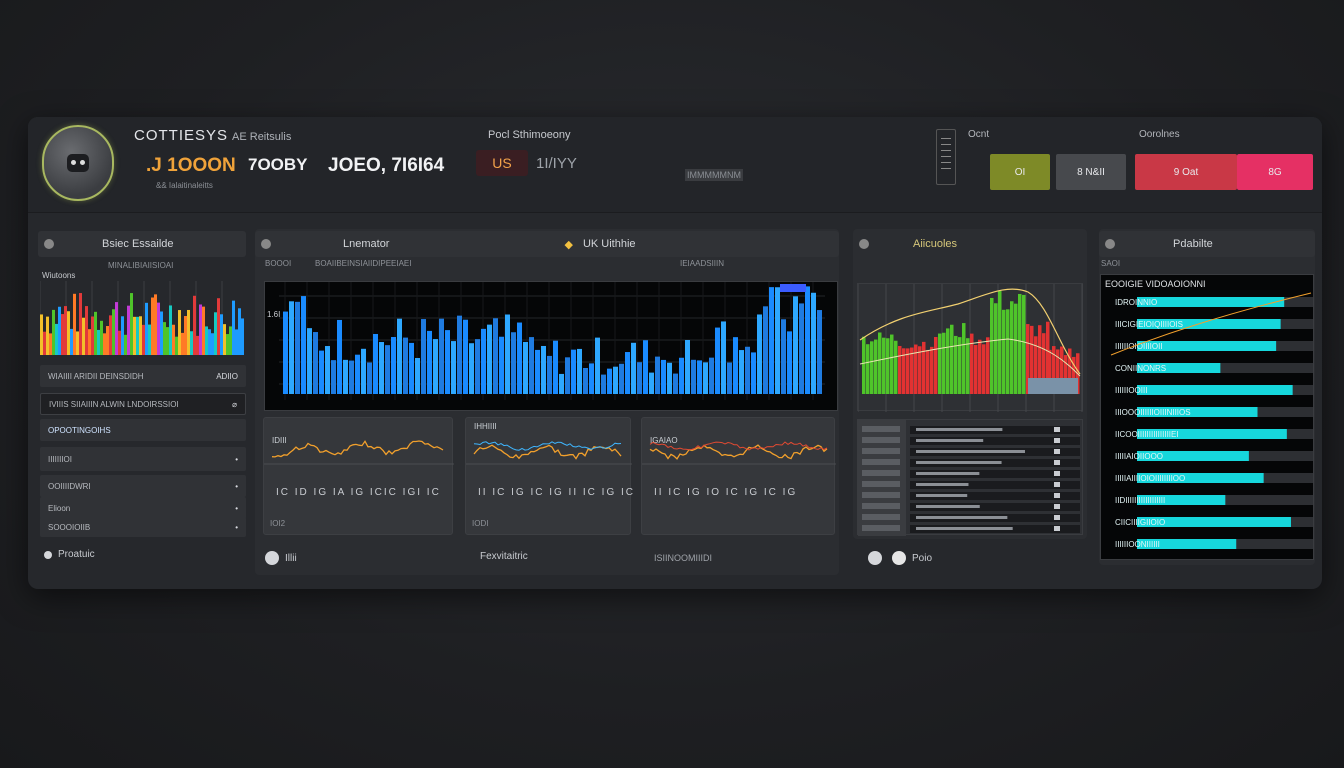 The image size is (1344, 768). What do you see at coordinates (738, 452) in the screenshot?
I see `line-series-orange` at bounding box center [738, 452].